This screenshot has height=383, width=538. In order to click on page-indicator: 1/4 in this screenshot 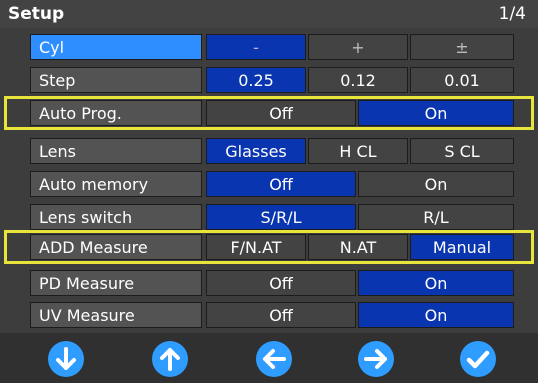, I will do `click(512, 14)`.